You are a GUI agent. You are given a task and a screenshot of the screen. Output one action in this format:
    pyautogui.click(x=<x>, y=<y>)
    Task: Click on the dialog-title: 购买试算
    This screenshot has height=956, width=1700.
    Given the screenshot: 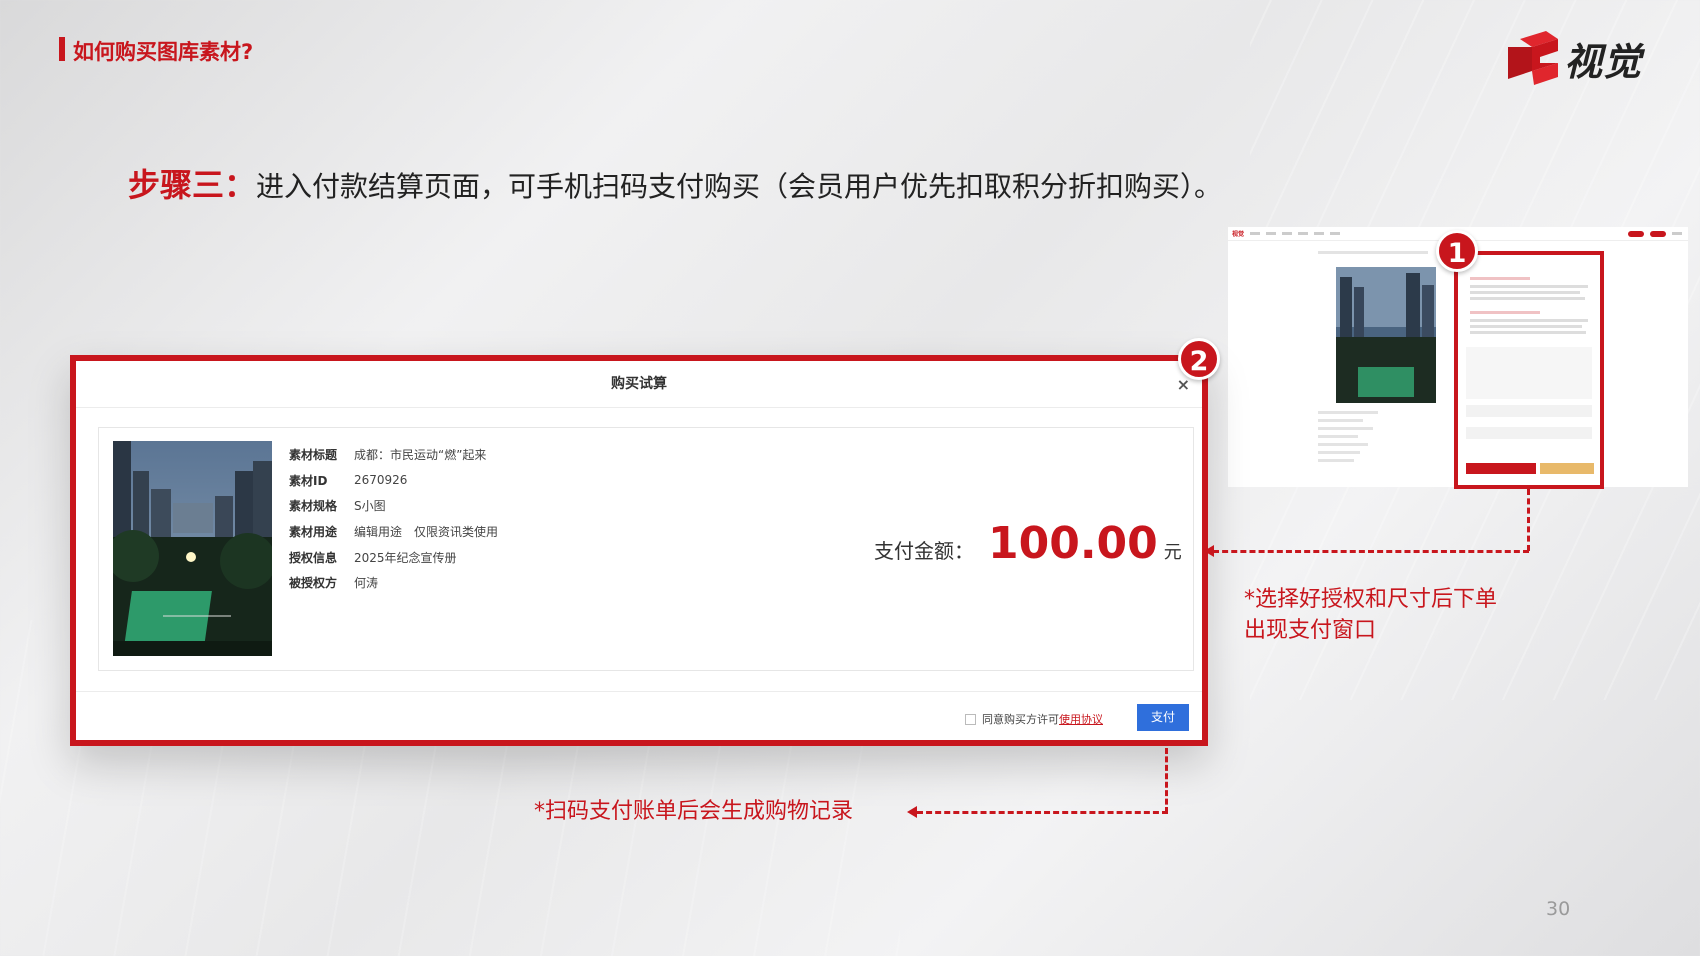 What is the action you would take?
    pyautogui.click(x=639, y=384)
    